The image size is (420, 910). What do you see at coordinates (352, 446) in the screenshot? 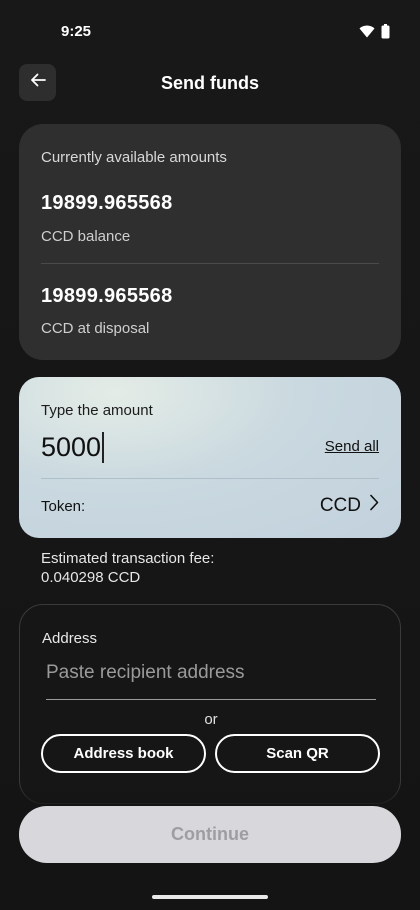
I see `send-all-link: Send all` at bounding box center [352, 446].